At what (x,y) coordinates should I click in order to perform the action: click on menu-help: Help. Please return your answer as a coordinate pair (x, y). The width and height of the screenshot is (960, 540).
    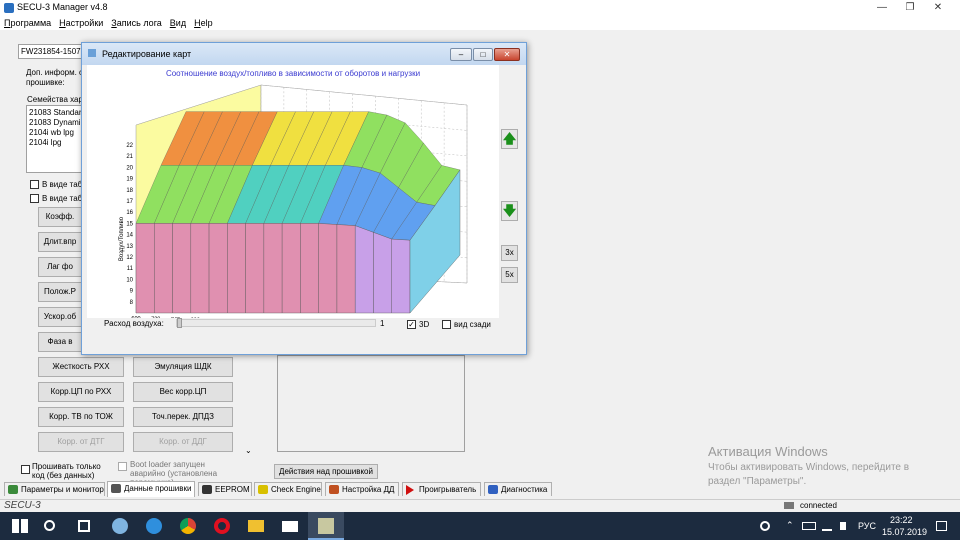
    Looking at the image, I should click on (203, 23).